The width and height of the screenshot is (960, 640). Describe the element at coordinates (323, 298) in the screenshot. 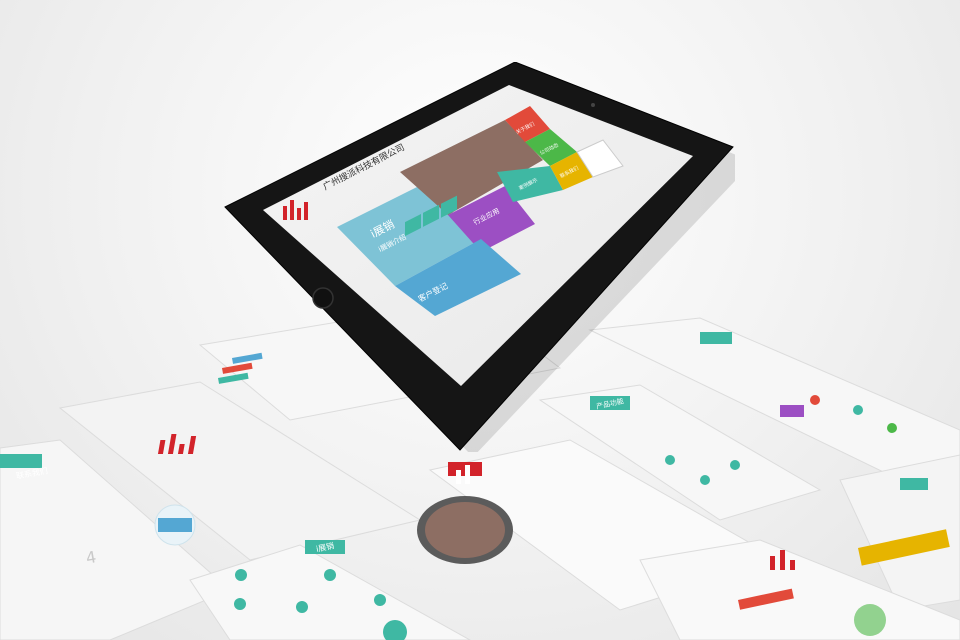

I see `home-button-icon` at that location.